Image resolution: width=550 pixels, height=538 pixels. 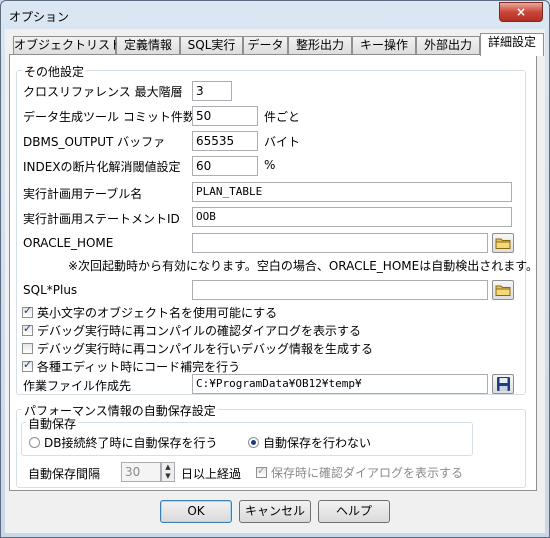 I want to click on tab-advanced: 詳細設定, so click(x=512, y=44).